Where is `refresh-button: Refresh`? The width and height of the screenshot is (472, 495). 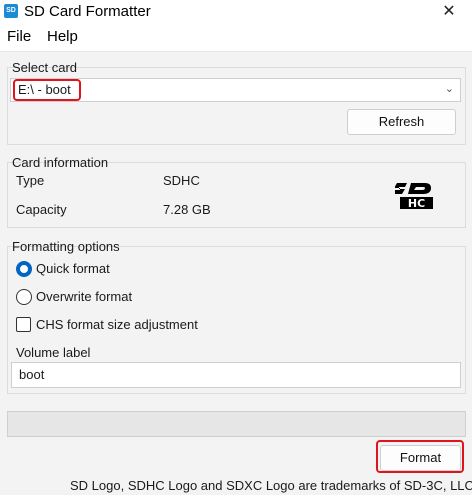
refresh-button: Refresh is located at coordinates (401, 122).